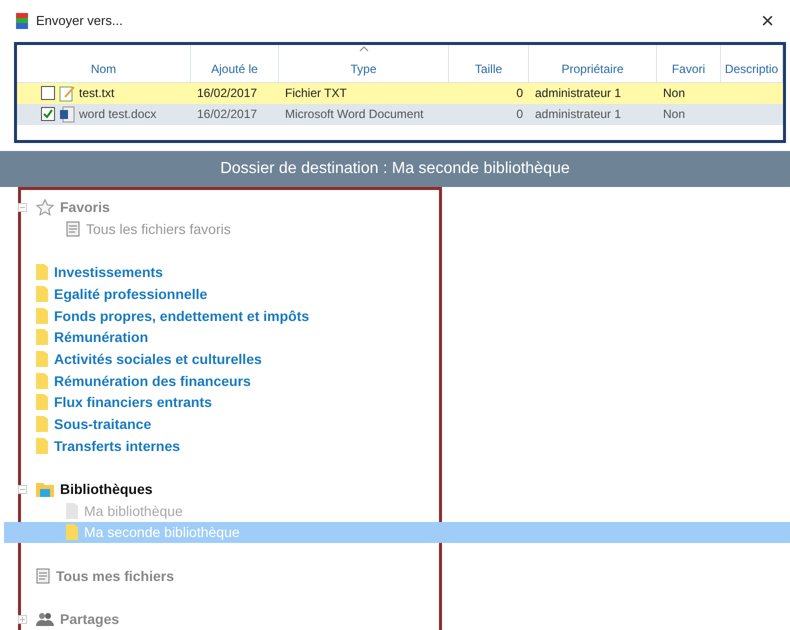 This screenshot has height=630, width=790. I want to click on word-file-icon, so click(67, 114).